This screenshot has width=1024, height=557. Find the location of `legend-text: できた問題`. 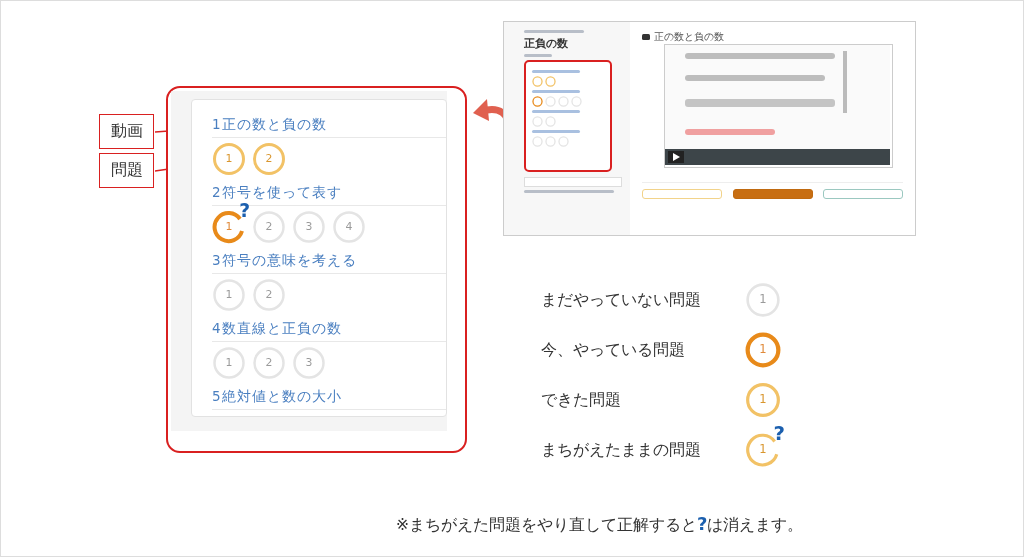

legend-text: できた問題 is located at coordinates (581, 400).